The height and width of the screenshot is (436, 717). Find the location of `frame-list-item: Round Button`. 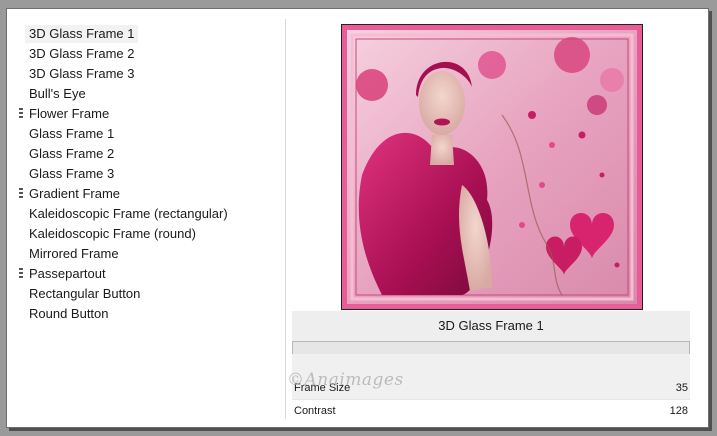

frame-list-item: Round Button is located at coordinates (69, 314).